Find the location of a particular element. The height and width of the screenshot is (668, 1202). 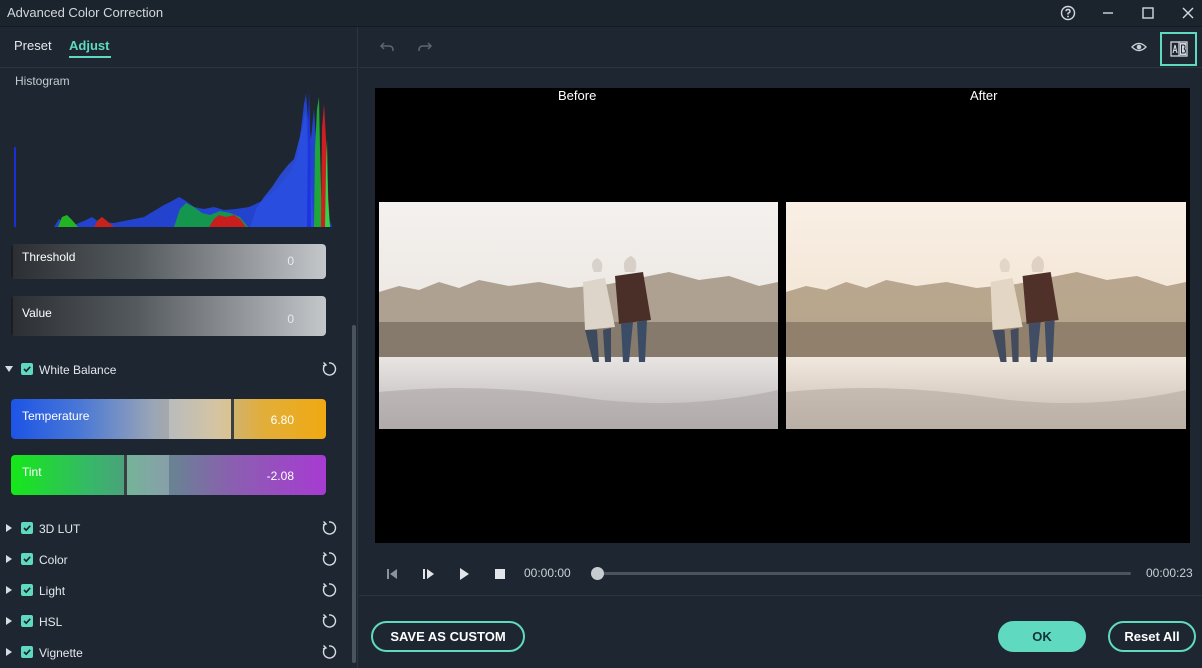

3d-lut-checkbox is located at coordinates (27, 528).